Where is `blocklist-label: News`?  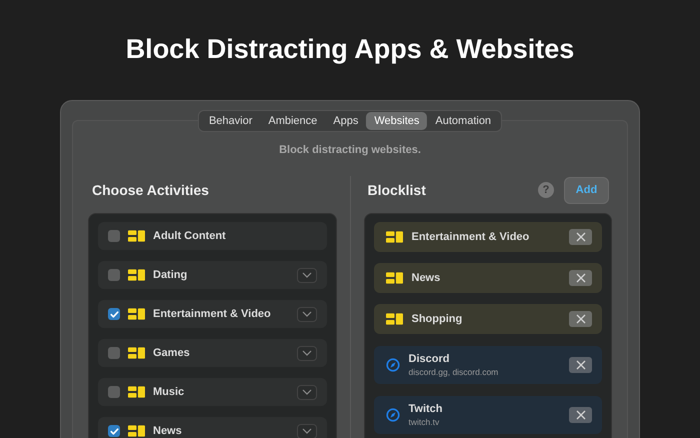 blocklist-label: News is located at coordinates (427, 278).